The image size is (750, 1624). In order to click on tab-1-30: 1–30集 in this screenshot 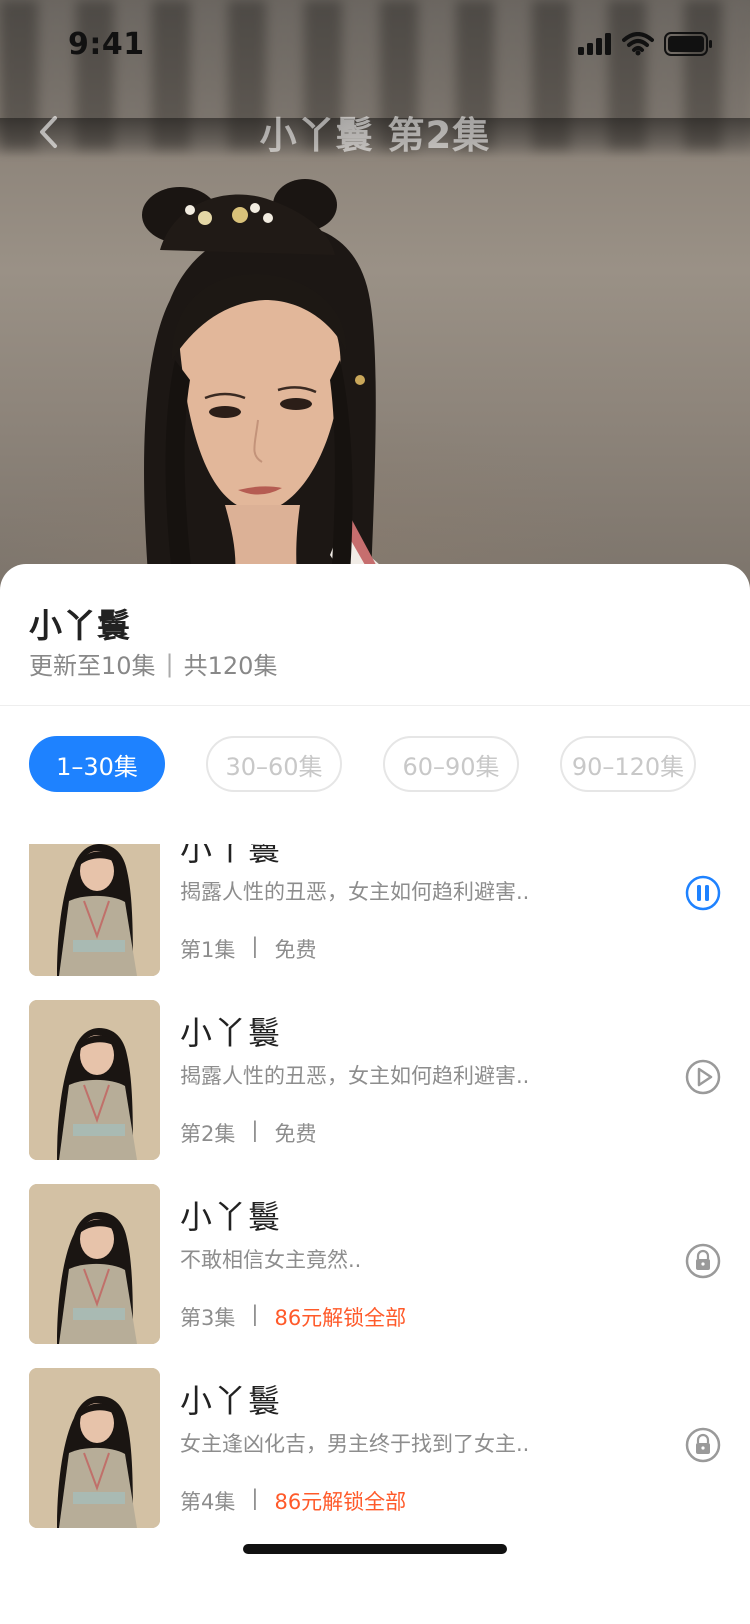, I will do `click(97, 764)`.